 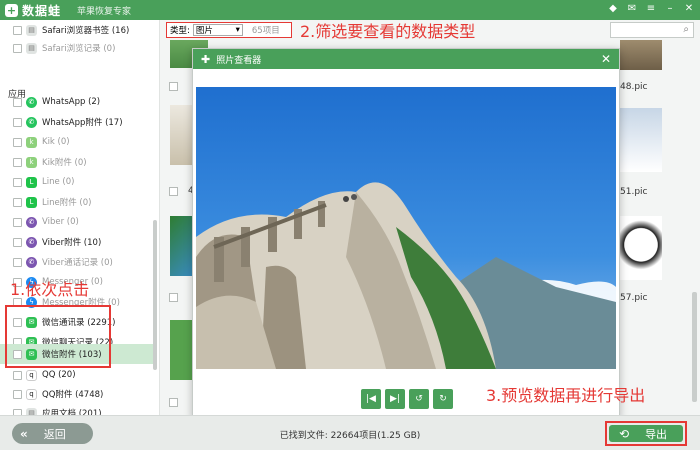 What do you see at coordinates (613, 8) in the screenshot?
I see `diamond-icon: ◆` at bounding box center [613, 8].